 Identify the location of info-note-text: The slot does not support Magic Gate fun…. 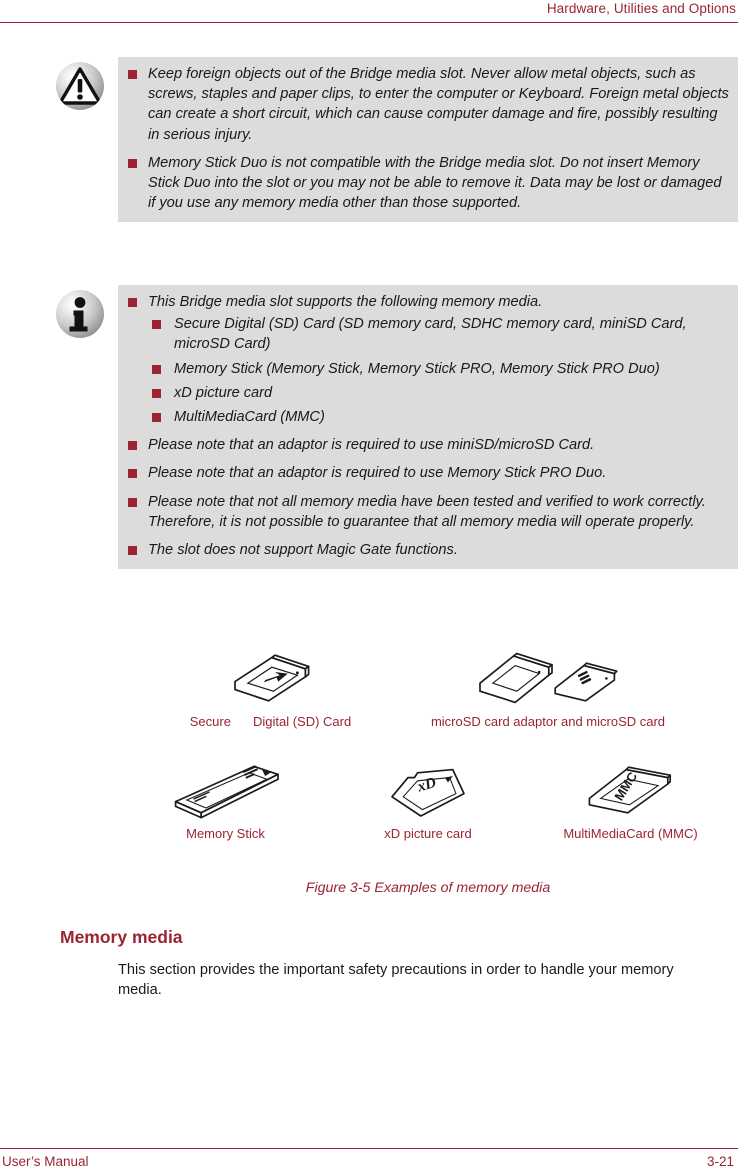
(303, 550).